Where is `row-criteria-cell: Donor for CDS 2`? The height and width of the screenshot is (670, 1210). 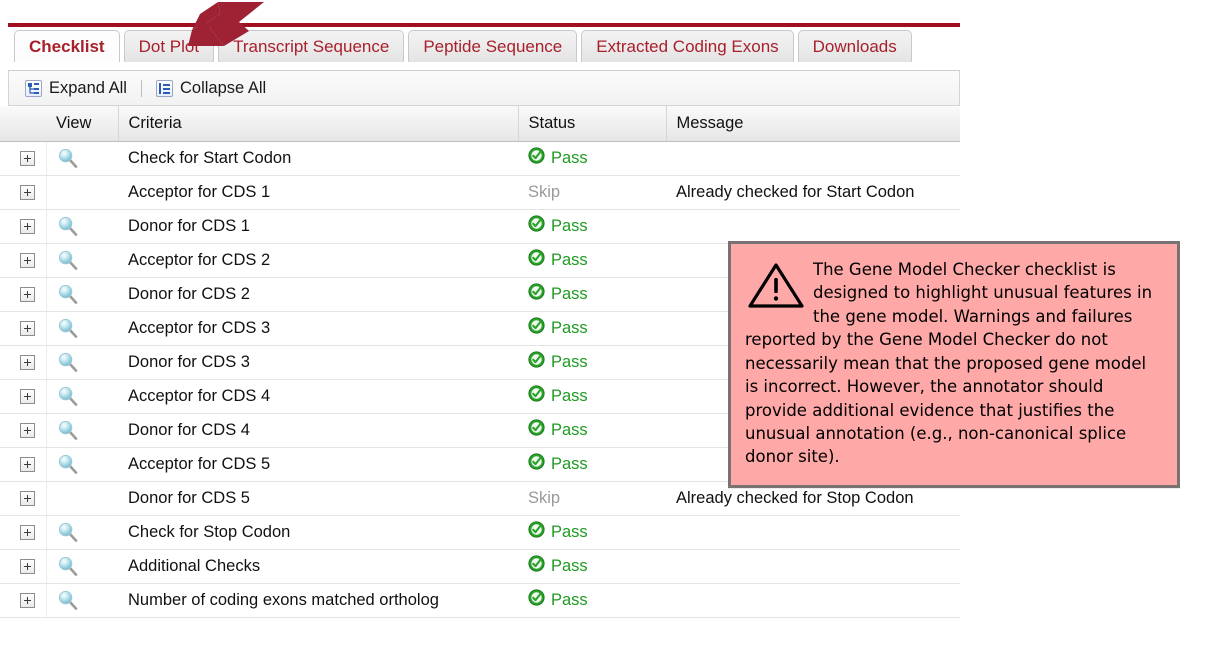
row-criteria-cell: Donor for CDS 2 is located at coordinates (318, 294).